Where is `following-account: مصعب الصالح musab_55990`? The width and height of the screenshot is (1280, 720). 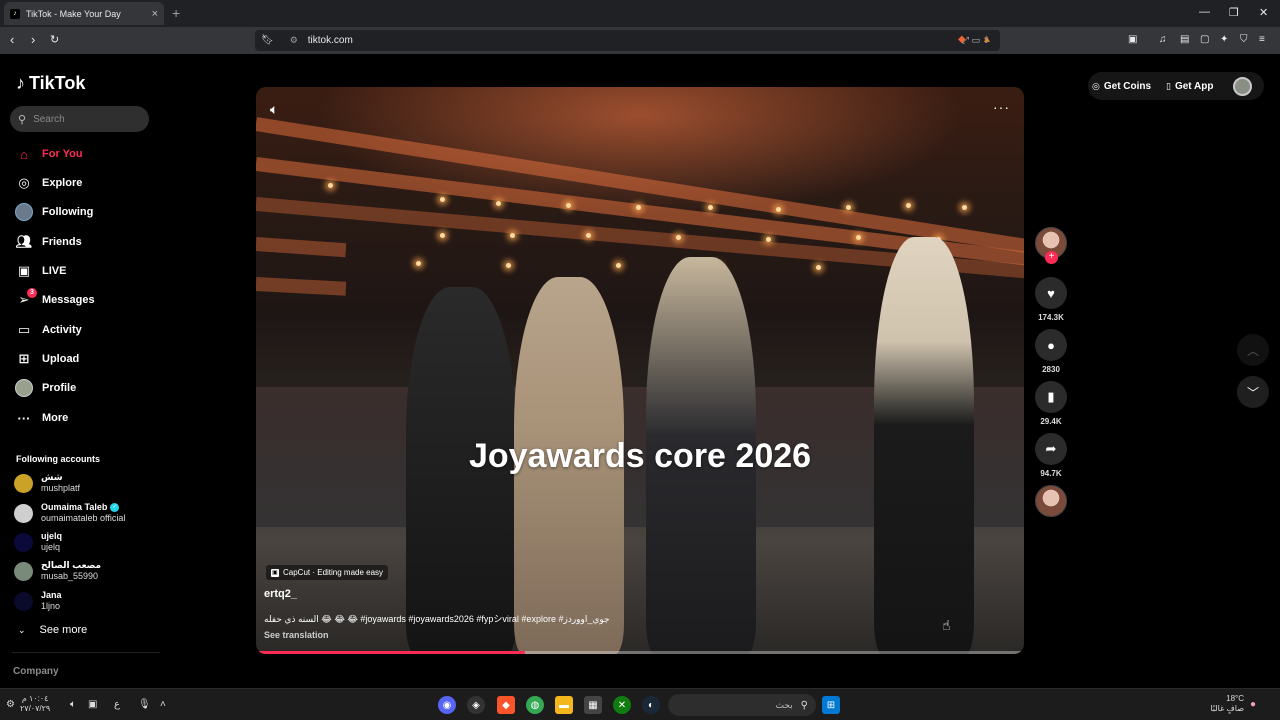 following-account: مصعب الصالح musab_55990 is located at coordinates (89, 571).